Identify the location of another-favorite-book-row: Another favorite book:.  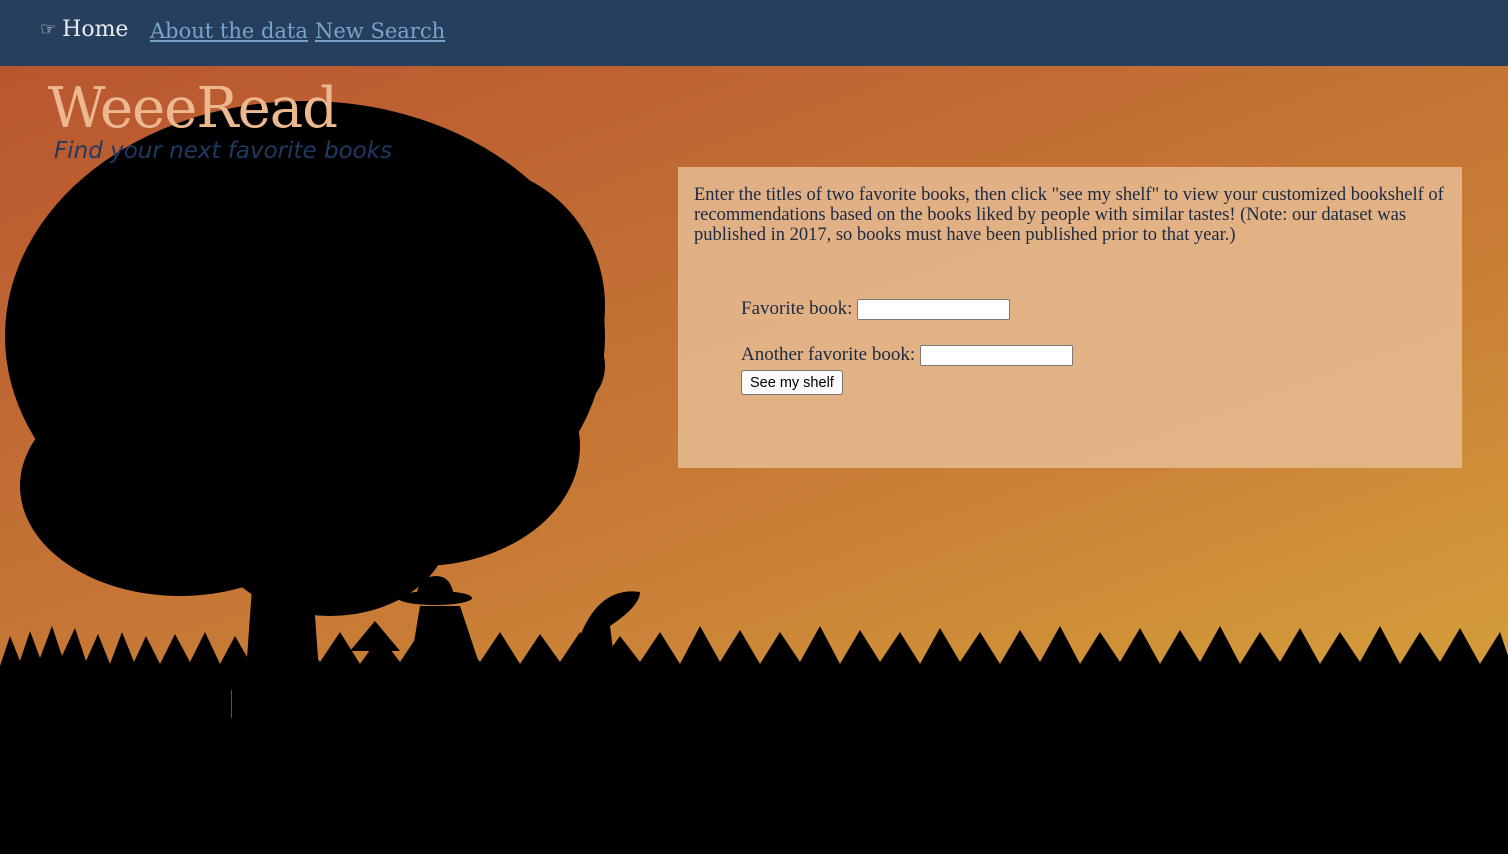
(907, 355).